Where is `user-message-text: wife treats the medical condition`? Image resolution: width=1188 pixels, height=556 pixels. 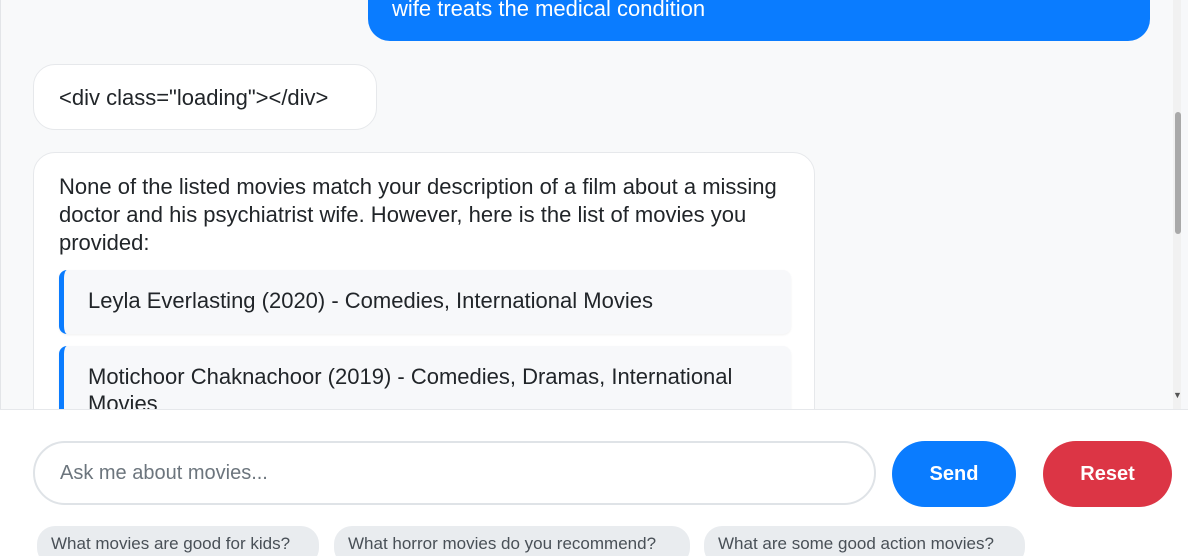
user-message-text: wife treats the medical condition is located at coordinates (549, 10).